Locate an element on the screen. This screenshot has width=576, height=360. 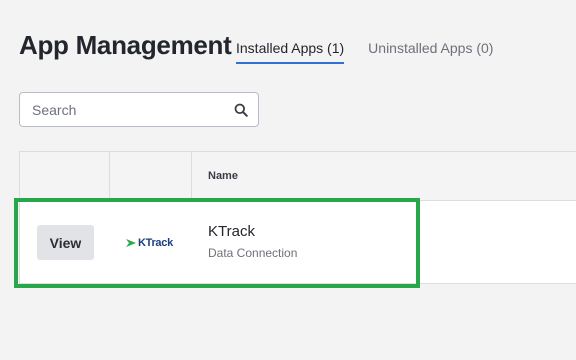
tab-bar: Installed Apps (1) Uninstalled Apps (0) is located at coordinates (364, 52).